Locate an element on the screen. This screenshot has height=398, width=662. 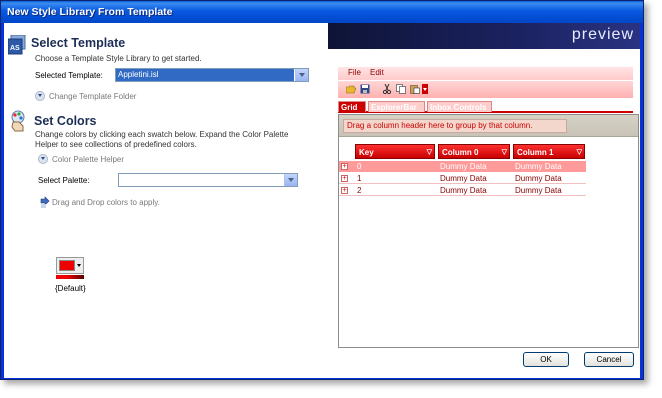
column-header-key: Key ▽ is located at coordinates (395, 151).